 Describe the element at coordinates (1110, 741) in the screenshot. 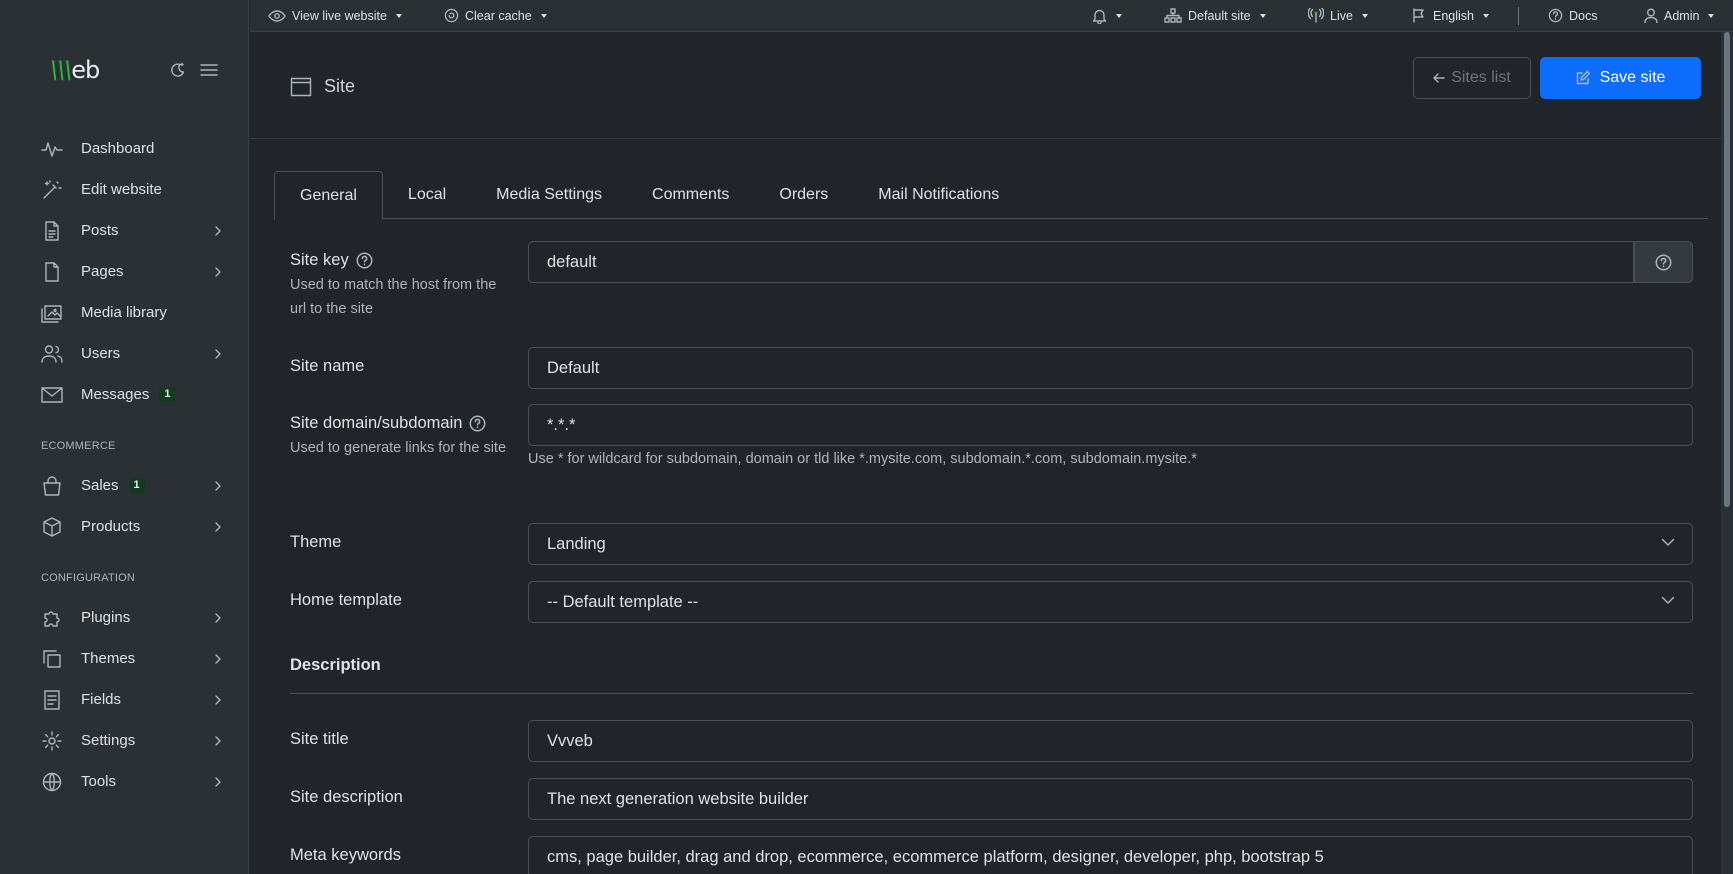

I see `site-title-input: Vvveb` at that location.